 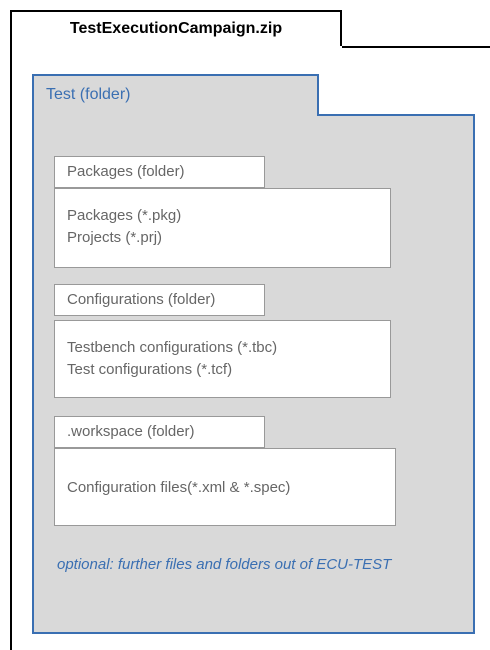 I want to click on zip-frame-left, so click(x=11, y=348).